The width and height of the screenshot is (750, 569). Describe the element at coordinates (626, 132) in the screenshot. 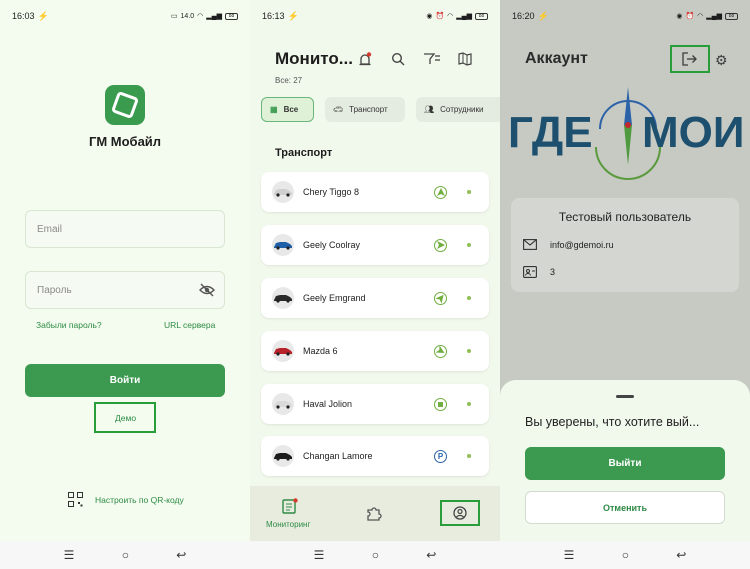

I see `brand-logo: ГДЕ МОИ` at that location.